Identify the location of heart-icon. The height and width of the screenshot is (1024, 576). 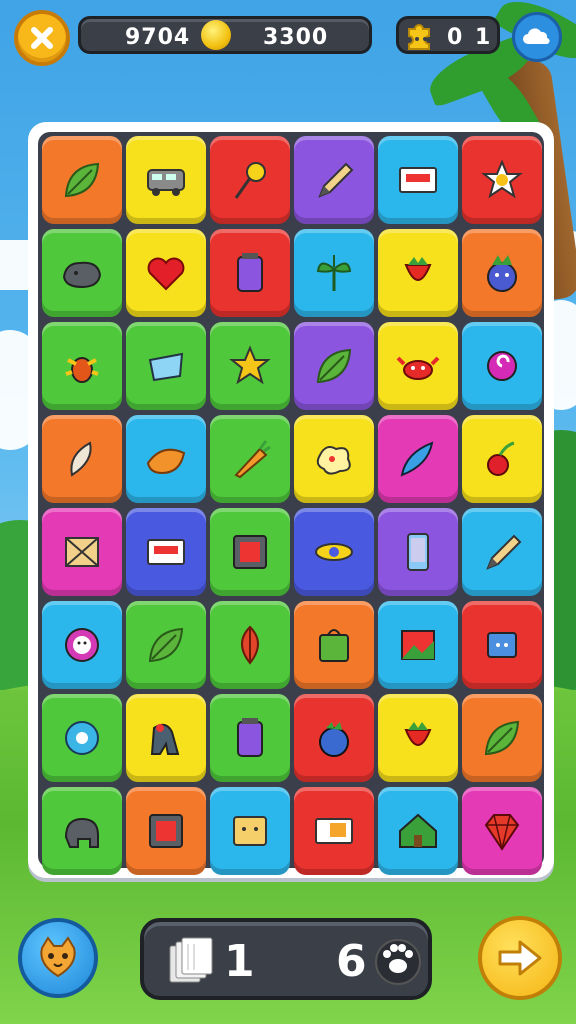
(166, 274).